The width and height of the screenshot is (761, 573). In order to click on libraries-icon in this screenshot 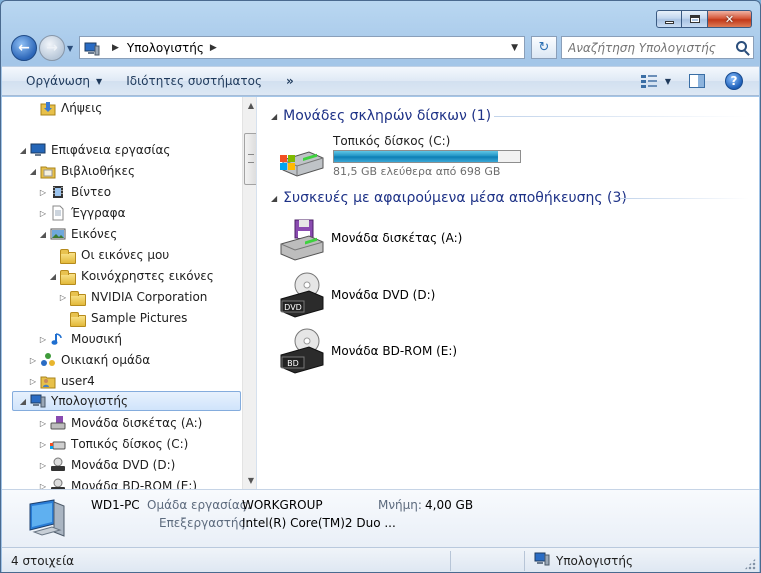, I will do `click(48, 171)`.